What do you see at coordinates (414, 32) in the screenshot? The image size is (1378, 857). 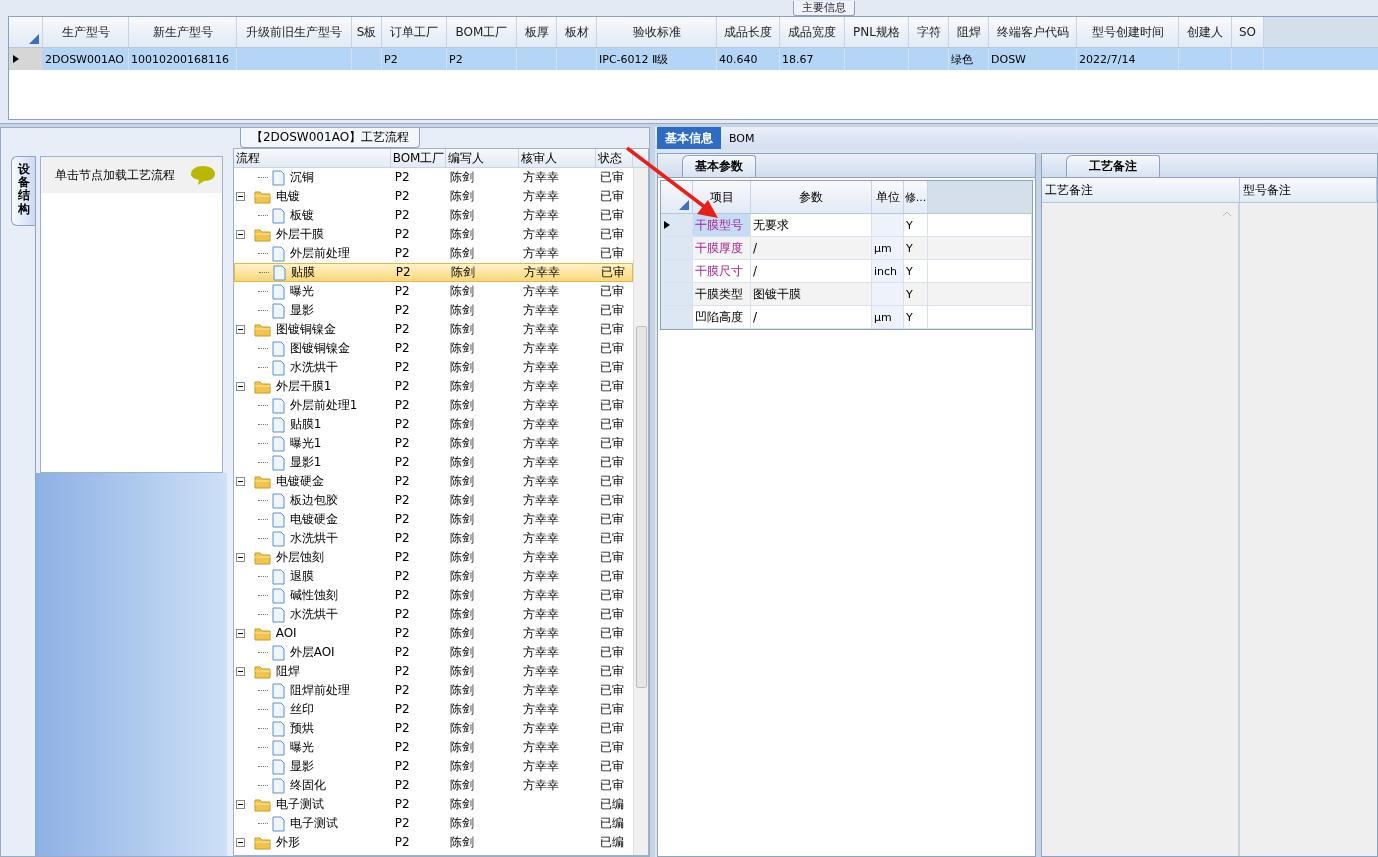 I see `column-header: 订单工厂` at bounding box center [414, 32].